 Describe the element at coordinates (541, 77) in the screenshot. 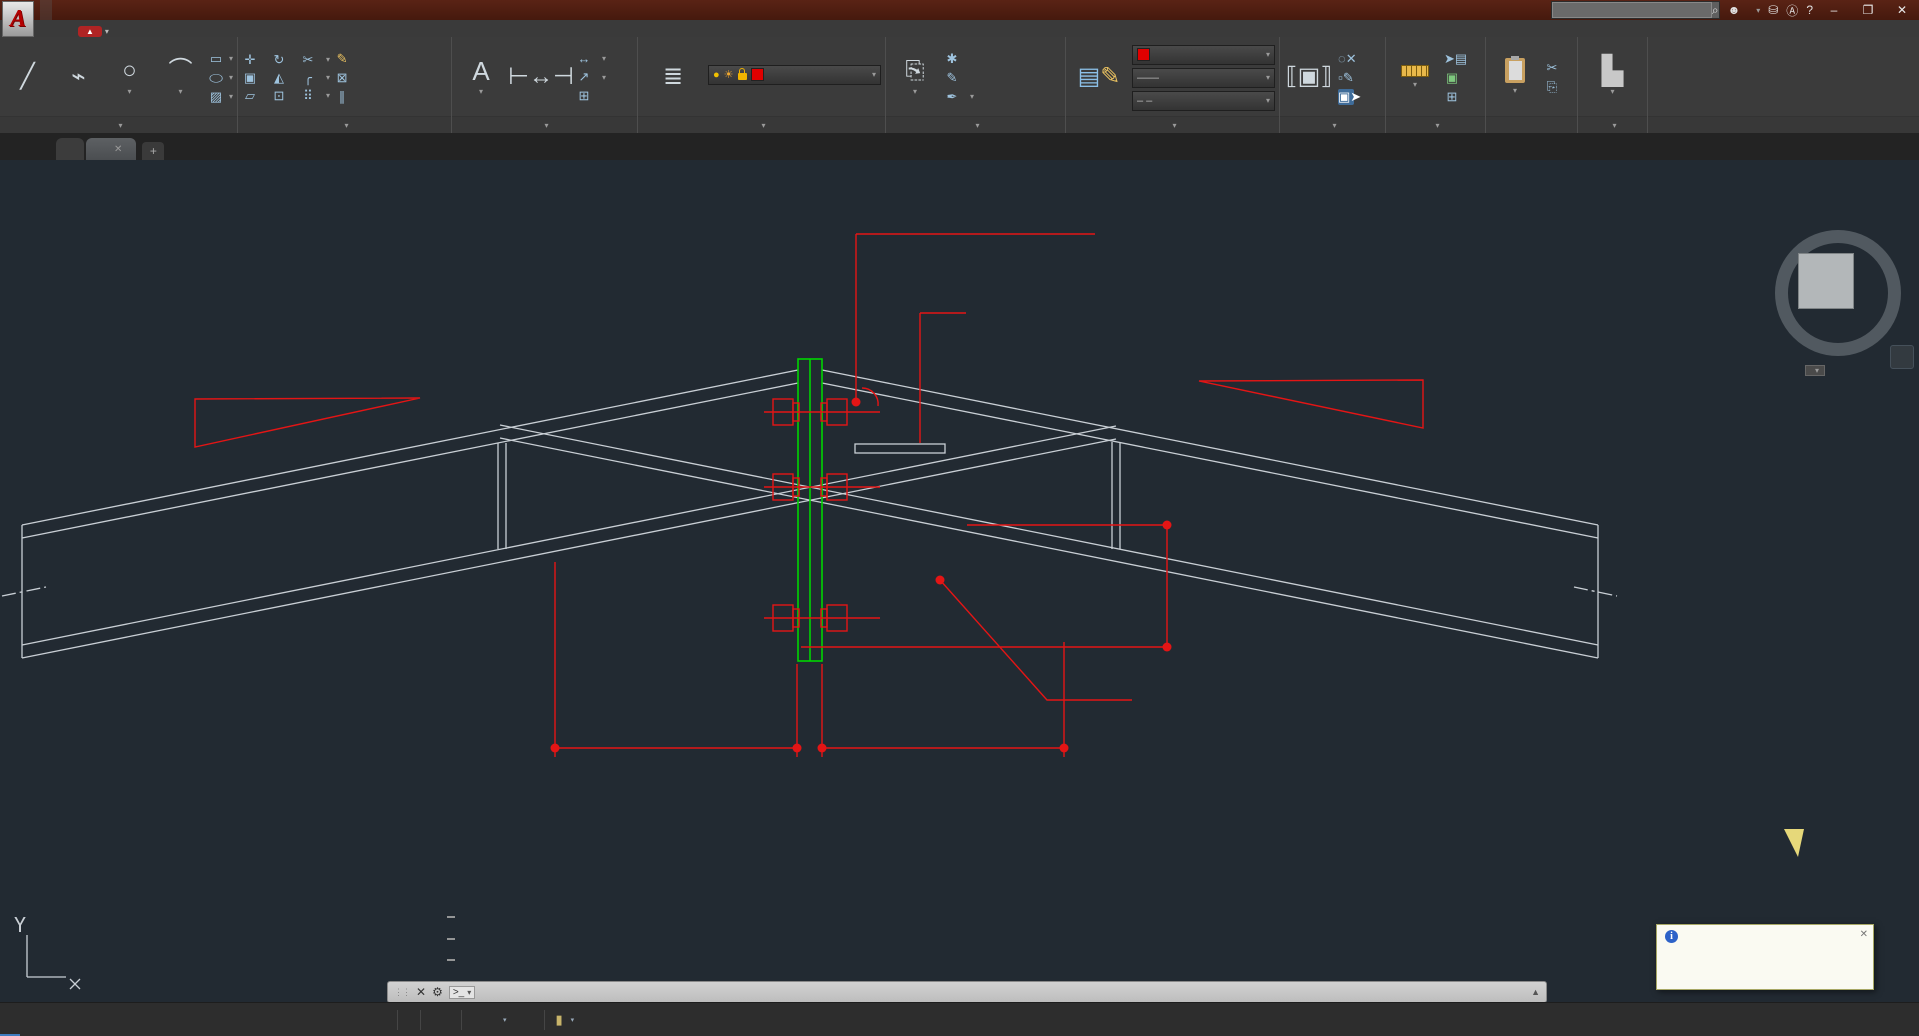

I see `dimension-button: ⊢↔⊣` at that location.